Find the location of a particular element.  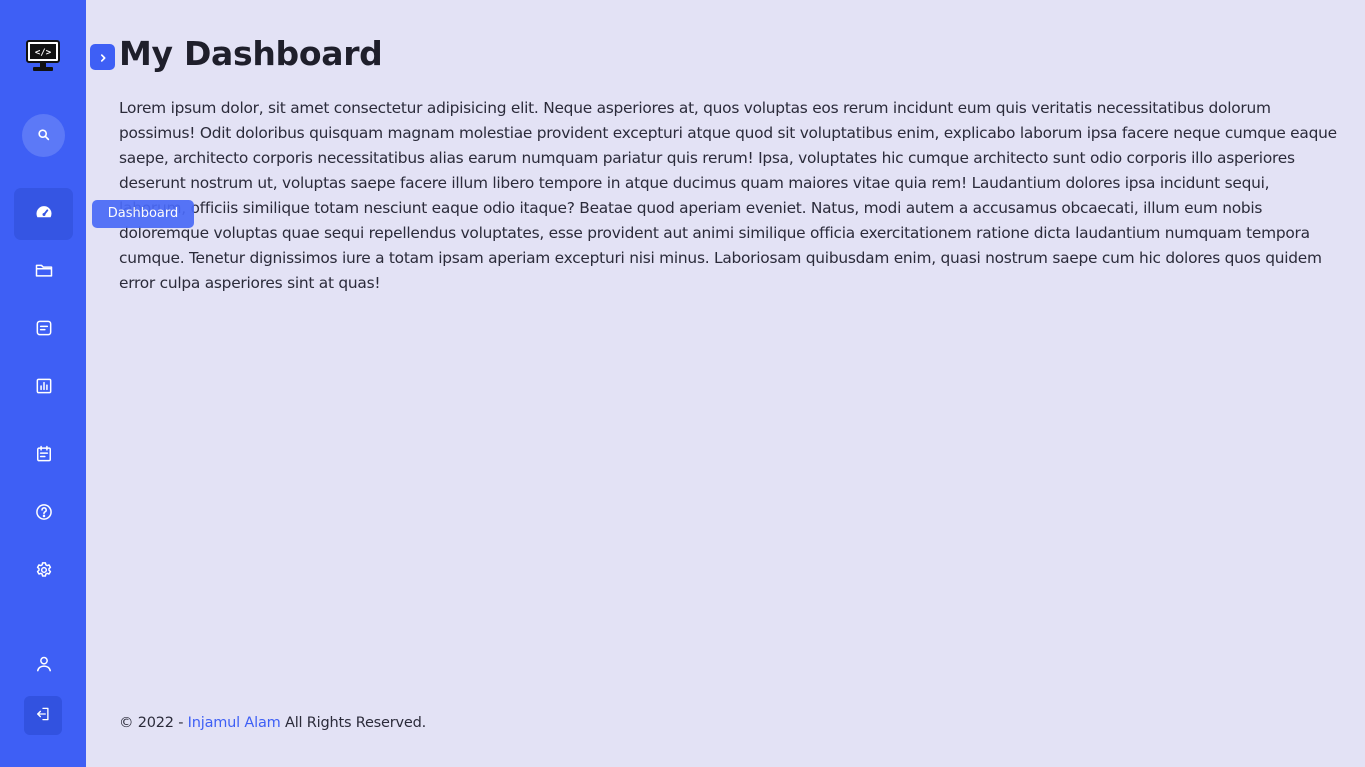

chevron-right-icon is located at coordinates (103, 57).